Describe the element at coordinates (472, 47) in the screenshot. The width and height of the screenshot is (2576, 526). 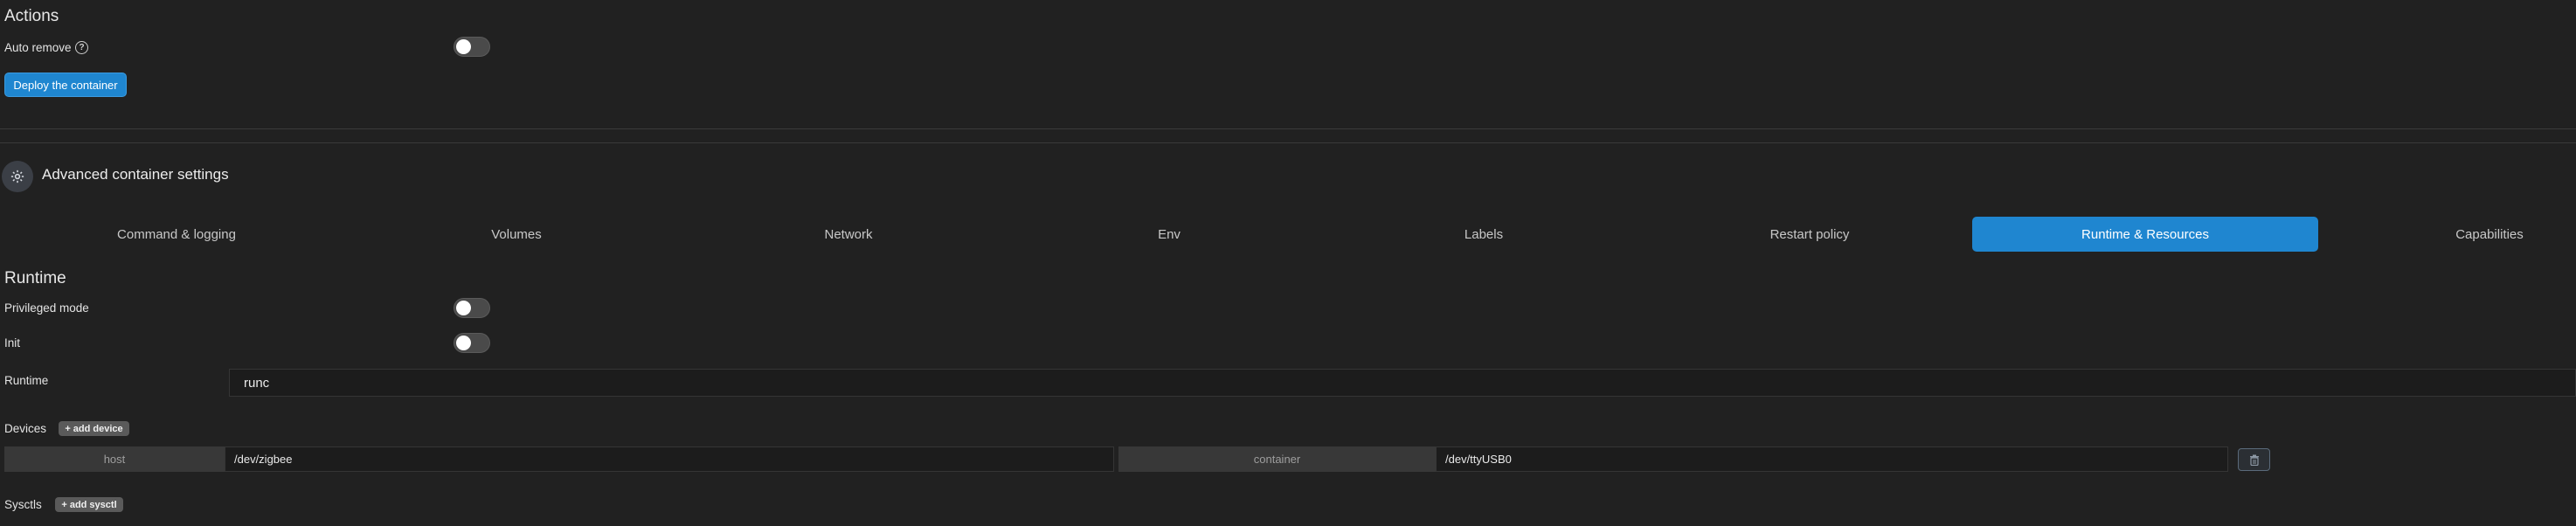
I see `auto-remove-toggle` at that location.